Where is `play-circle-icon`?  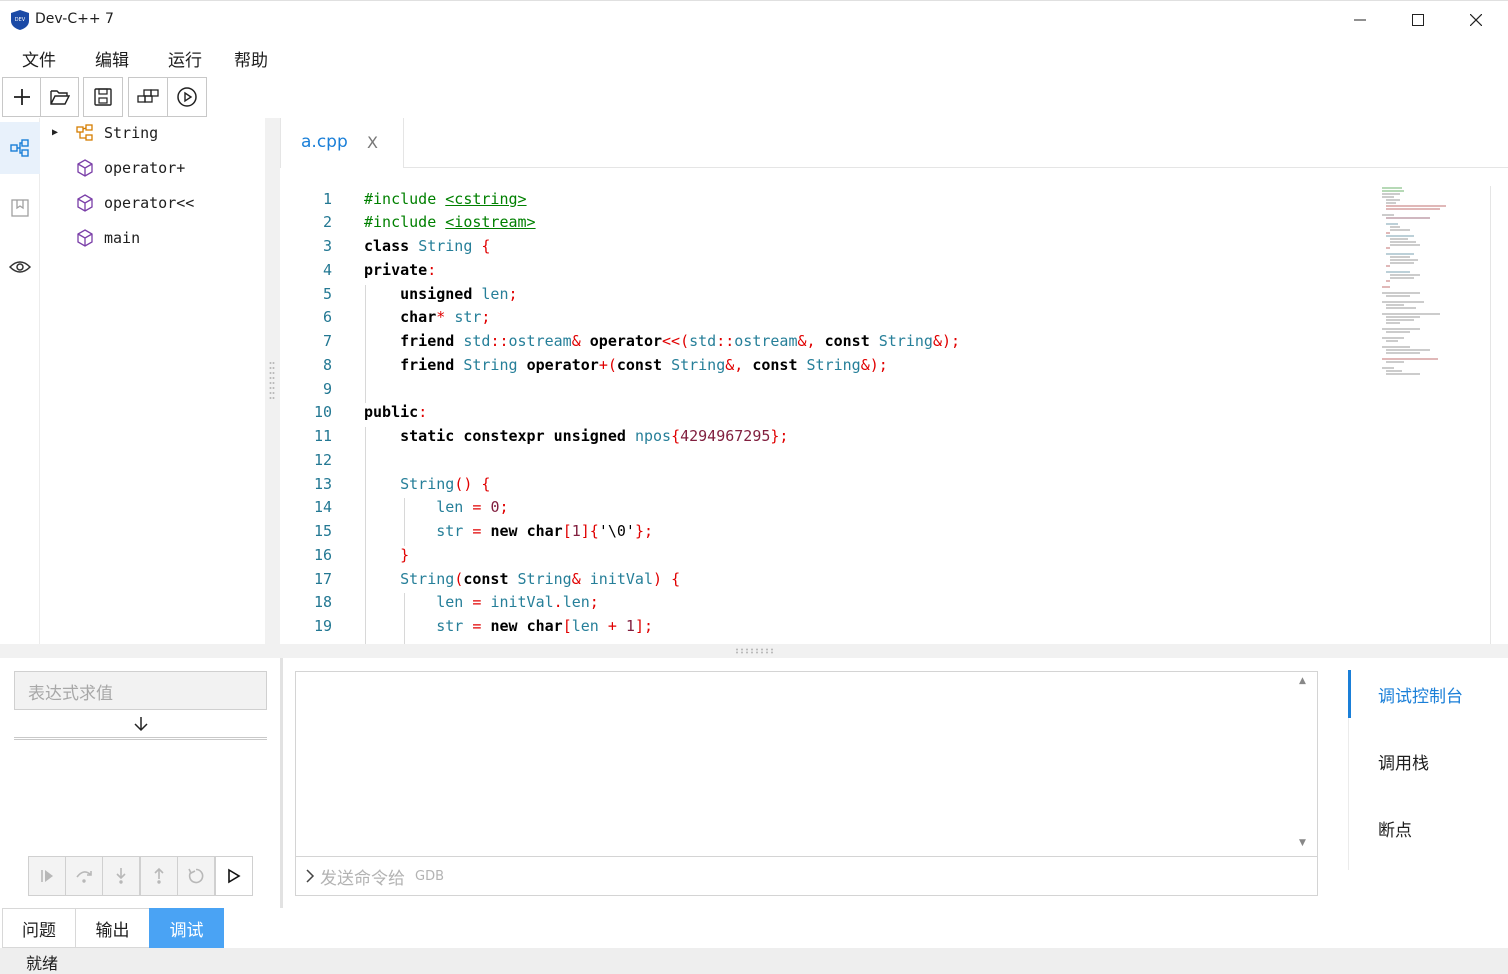 play-circle-icon is located at coordinates (187, 97).